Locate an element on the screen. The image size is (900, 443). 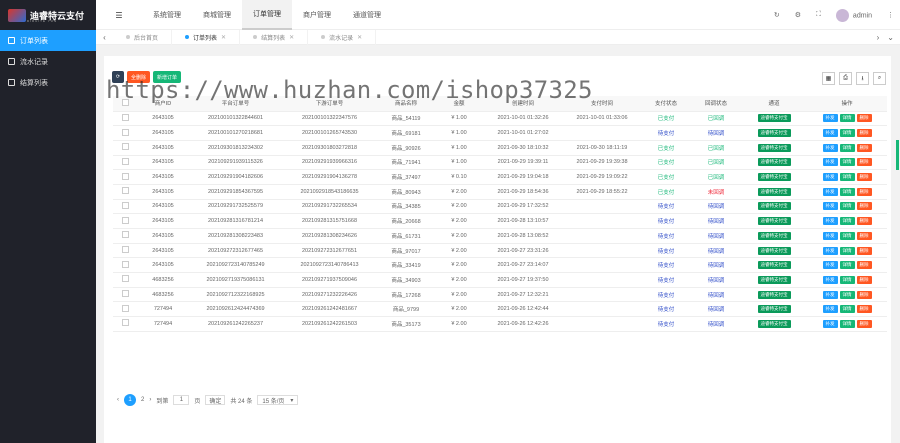
confirm-button: 确定 is located at coordinates (215, 400).